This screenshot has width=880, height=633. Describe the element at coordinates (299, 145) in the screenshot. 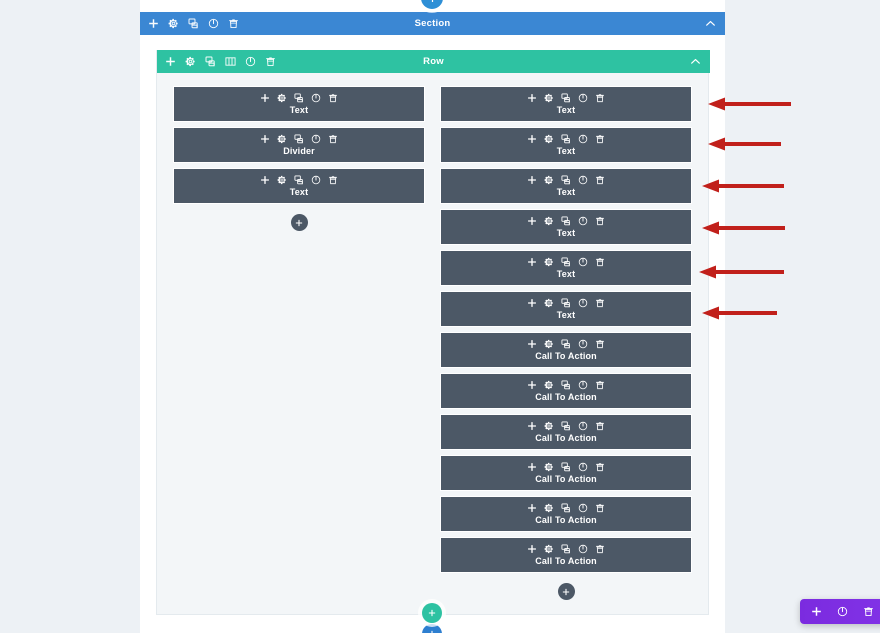

I see `module: Divider` at that location.